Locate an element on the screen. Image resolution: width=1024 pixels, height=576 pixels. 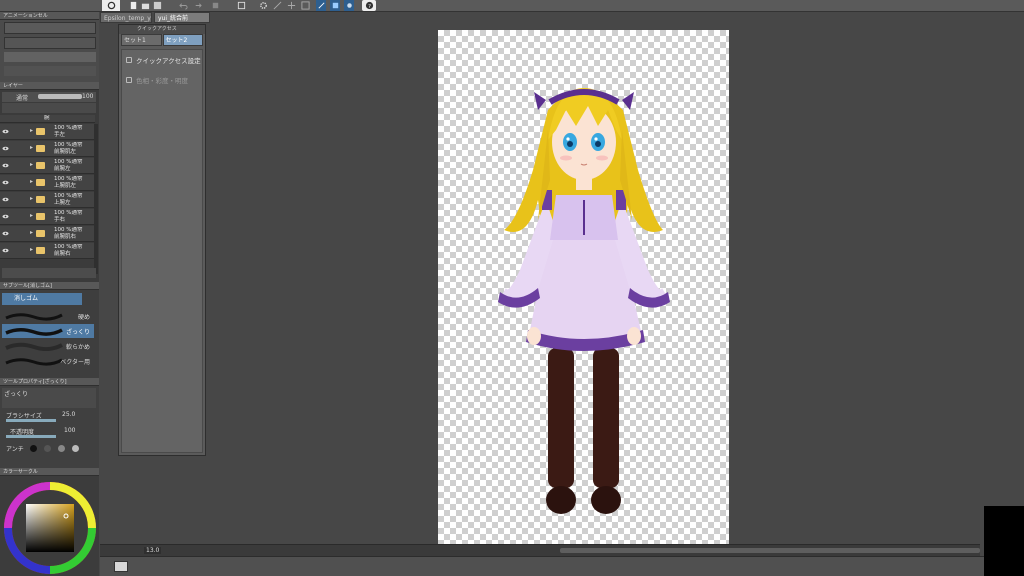
taskbar-icon is located at coordinates (121, 566).